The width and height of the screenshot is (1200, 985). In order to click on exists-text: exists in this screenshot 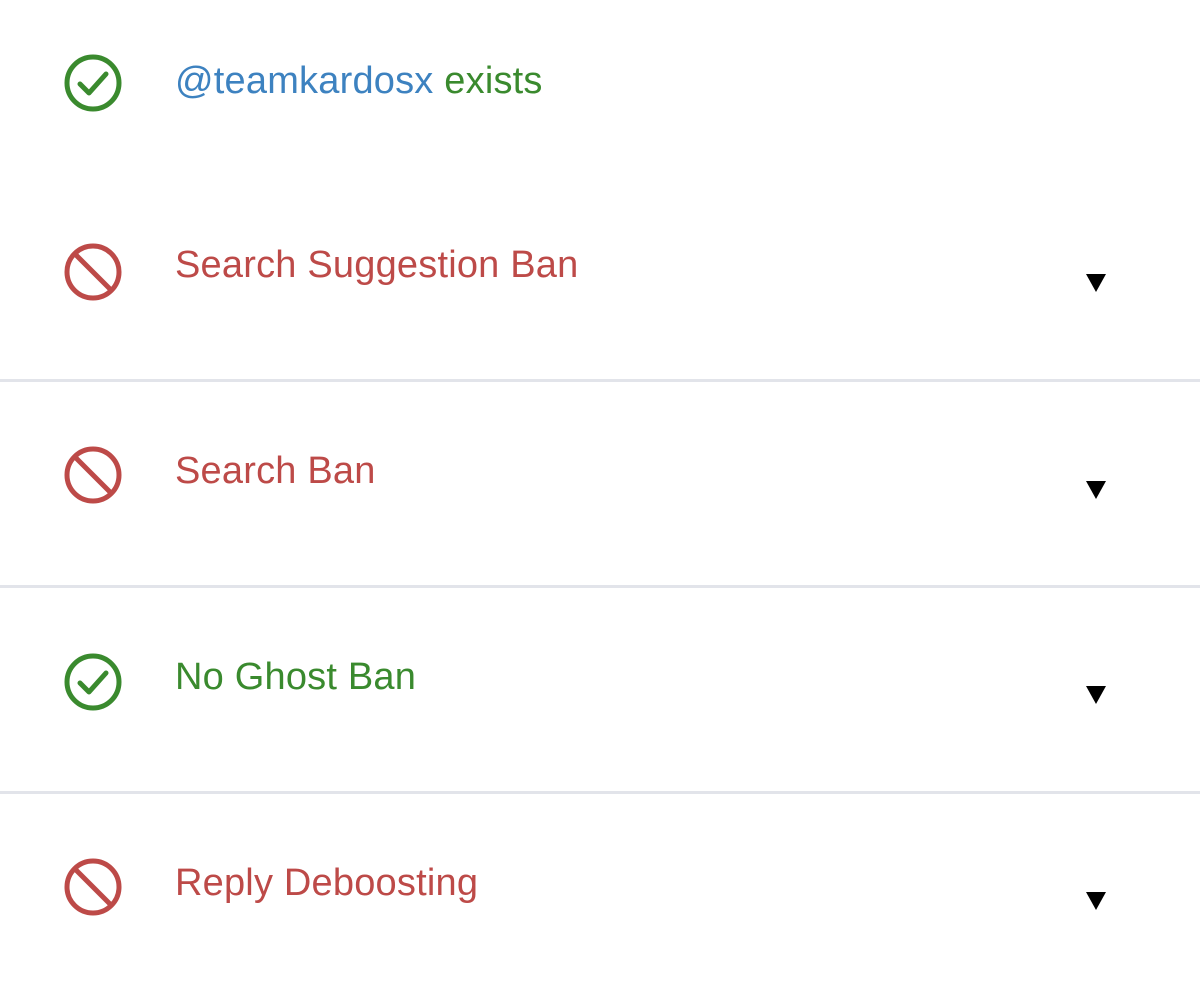, I will do `click(493, 81)`.